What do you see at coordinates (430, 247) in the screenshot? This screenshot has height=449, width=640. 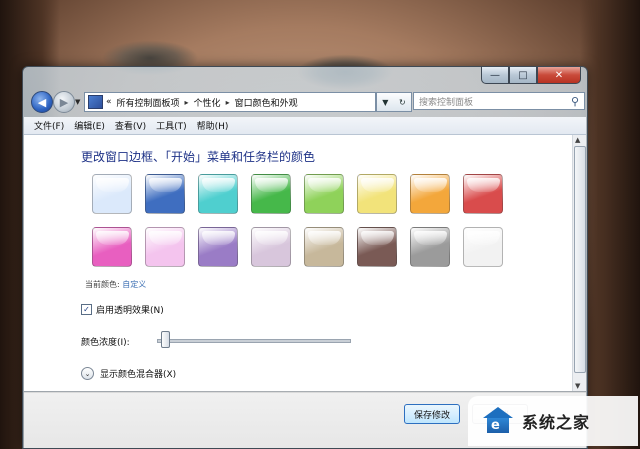 I see `color-swatch-slate` at bounding box center [430, 247].